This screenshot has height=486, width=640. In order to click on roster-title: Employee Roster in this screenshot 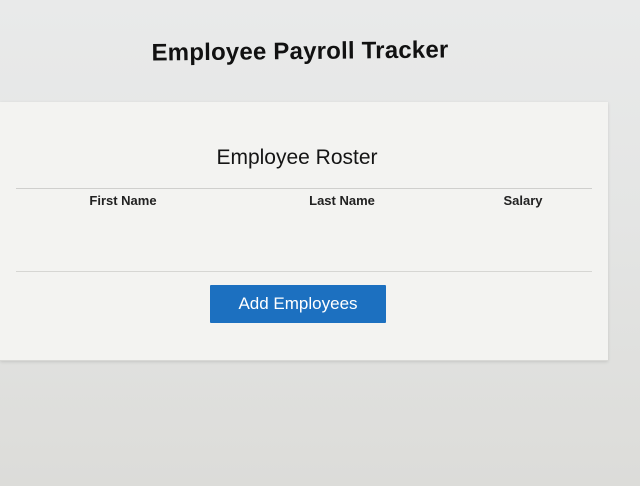, I will do `click(297, 157)`.